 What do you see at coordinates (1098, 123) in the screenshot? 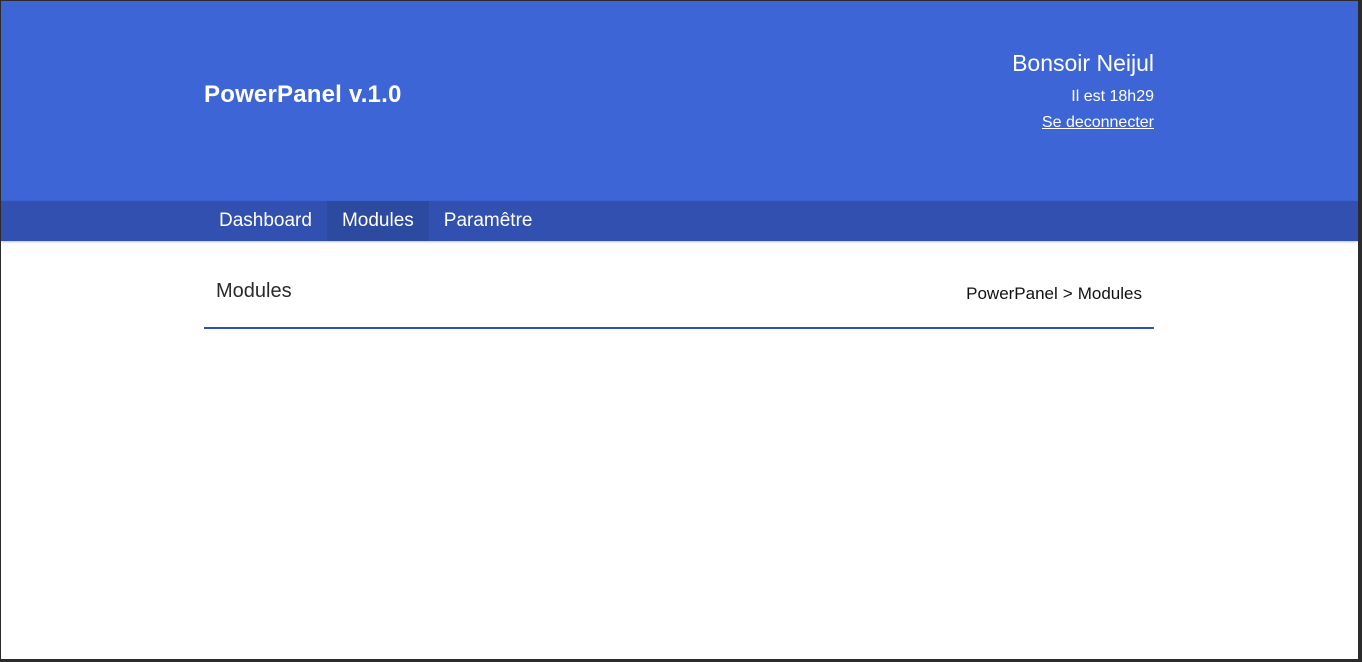
I see `logout-link: Se deconnecter` at bounding box center [1098, 123].